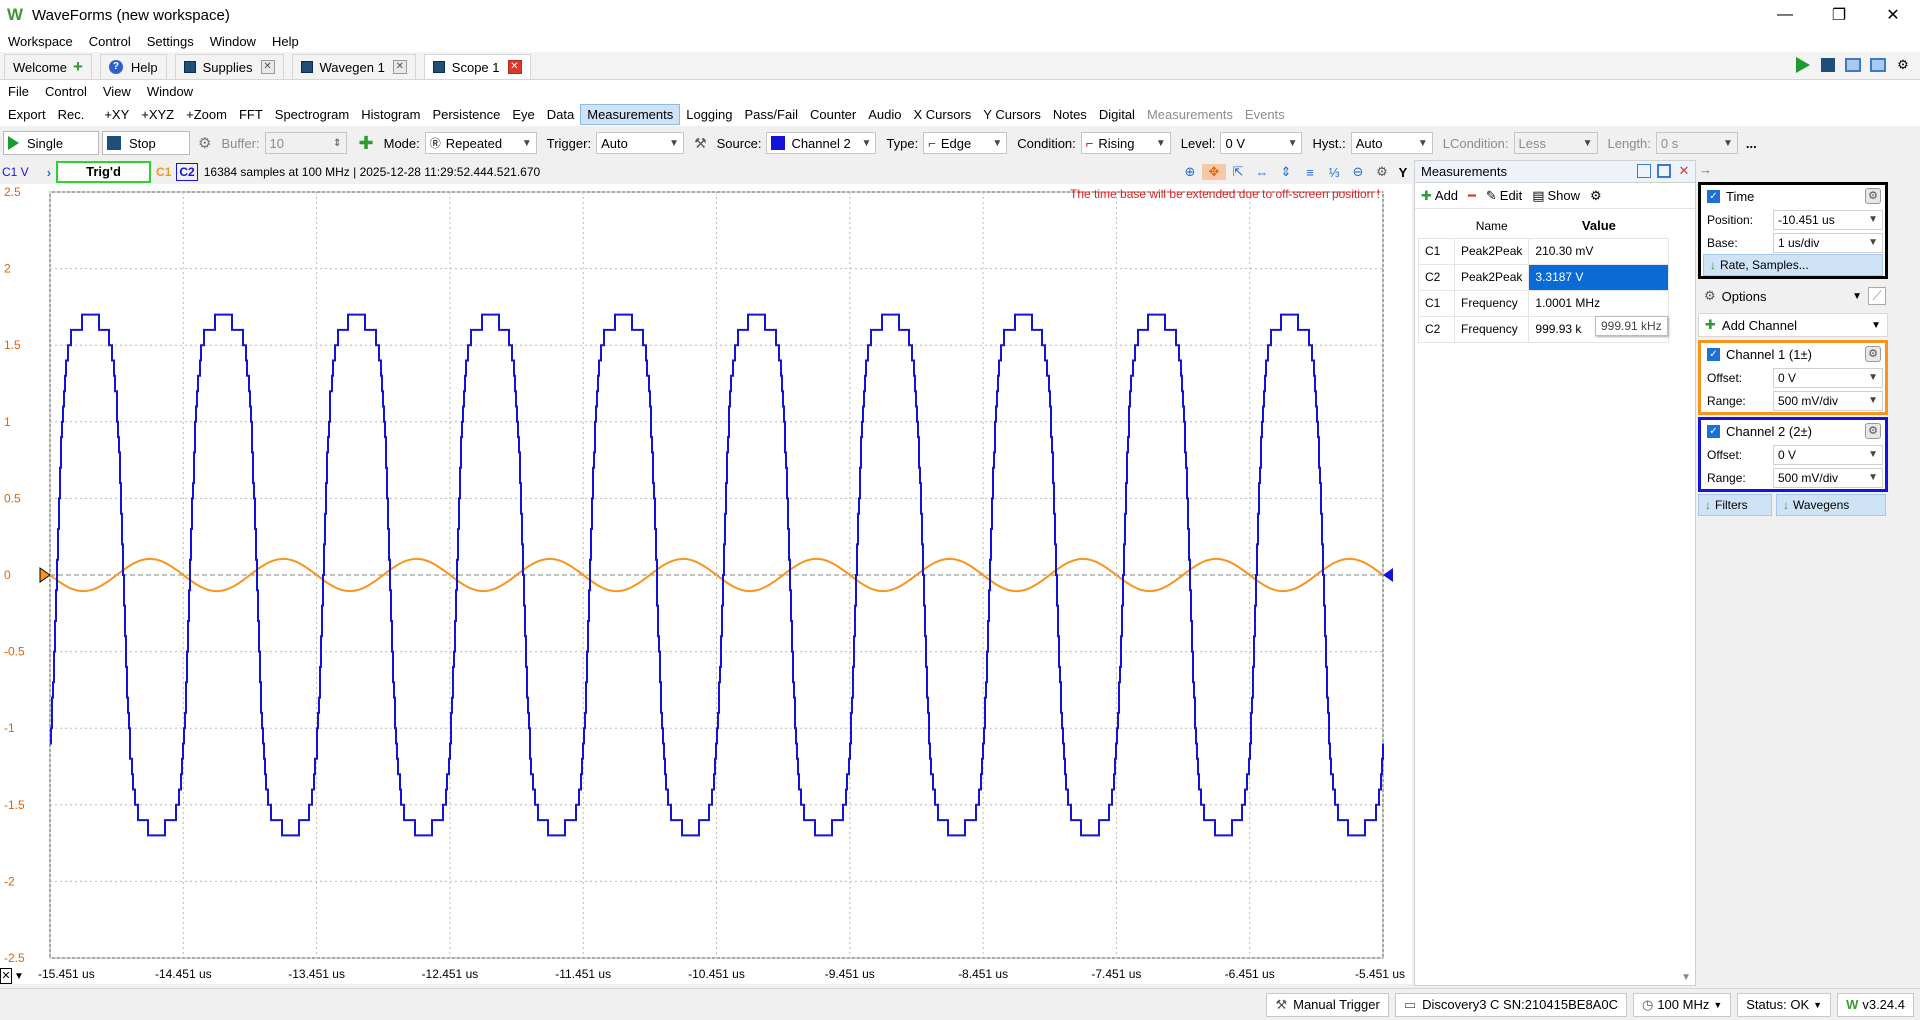 This screenshot has height=1020, width=1920. What do you see at coordinates (480, 143) in the screenshot?
I see `mode-select: Ⓡ Repeated ▼` at bounding box center [480, 143].